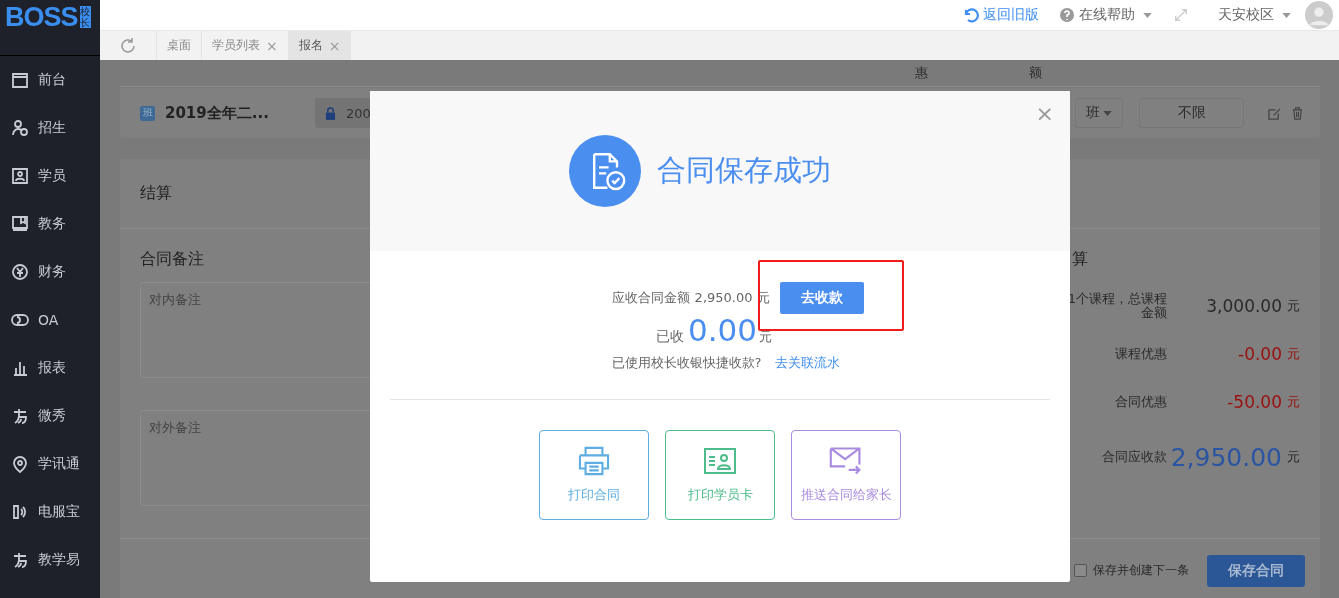 This screenshot has width=1339, height=598. Describe the element at coordinates (50, 80) in the screenshot. I see `sidebar-item: 前台` at that location.